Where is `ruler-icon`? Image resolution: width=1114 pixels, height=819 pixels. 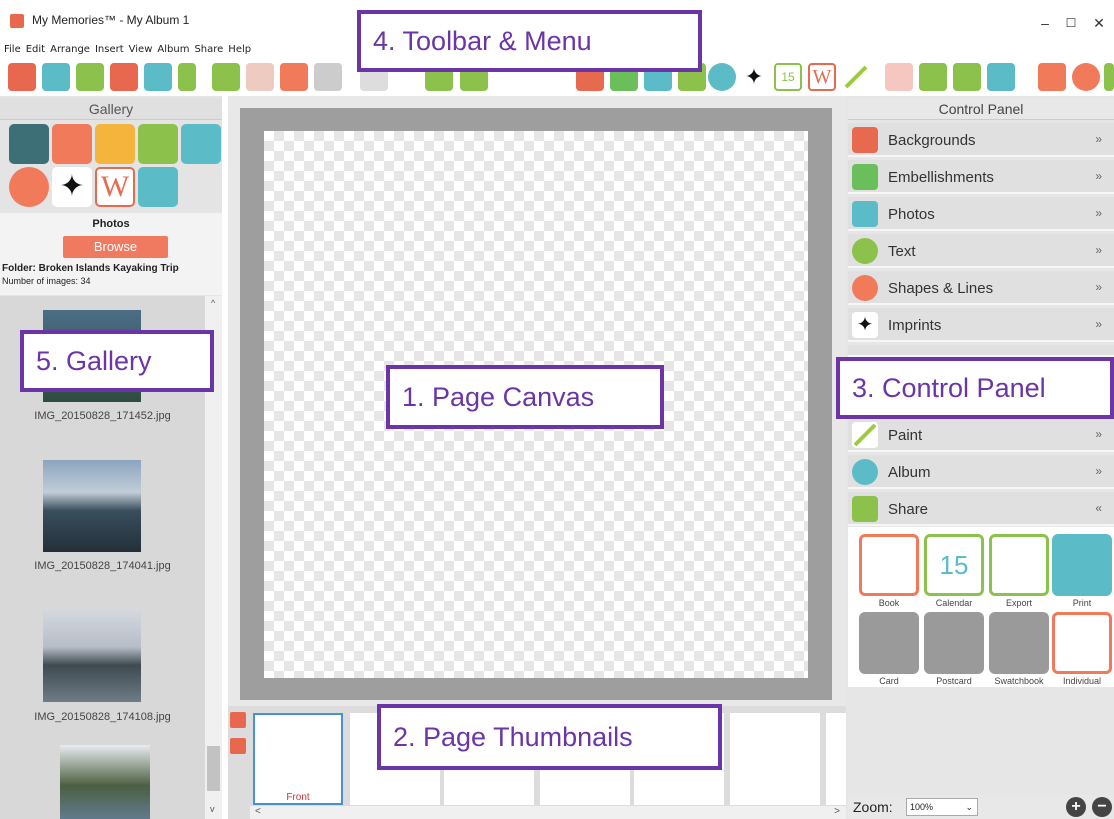
ruler-icon is located at coordinates (260, 77).